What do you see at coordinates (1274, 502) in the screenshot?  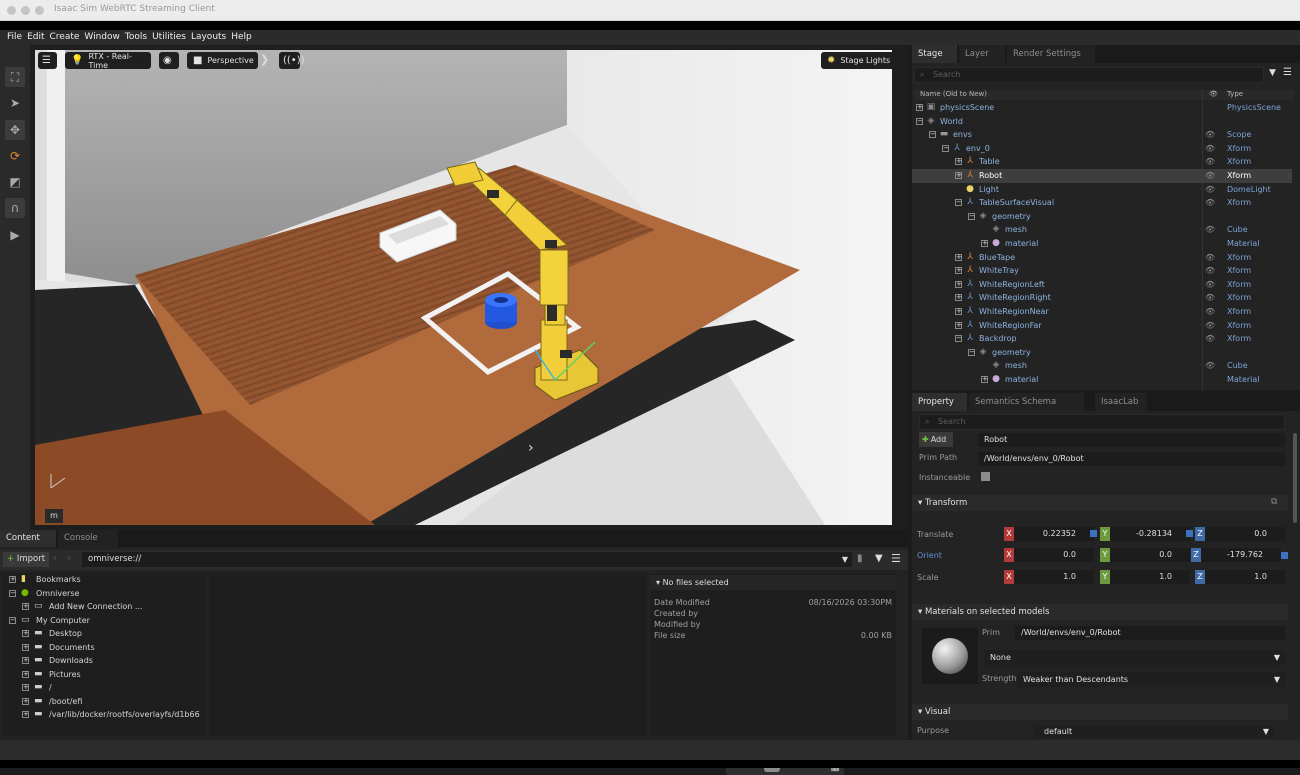 I see `transform-options-icon: ⧉` at bounding box center [1274, 502].